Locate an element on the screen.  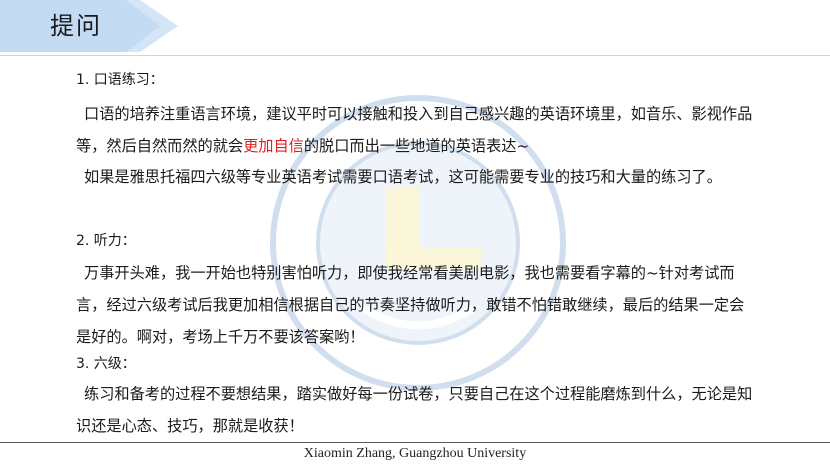
footer-divider is located at coordinates (415, 442).